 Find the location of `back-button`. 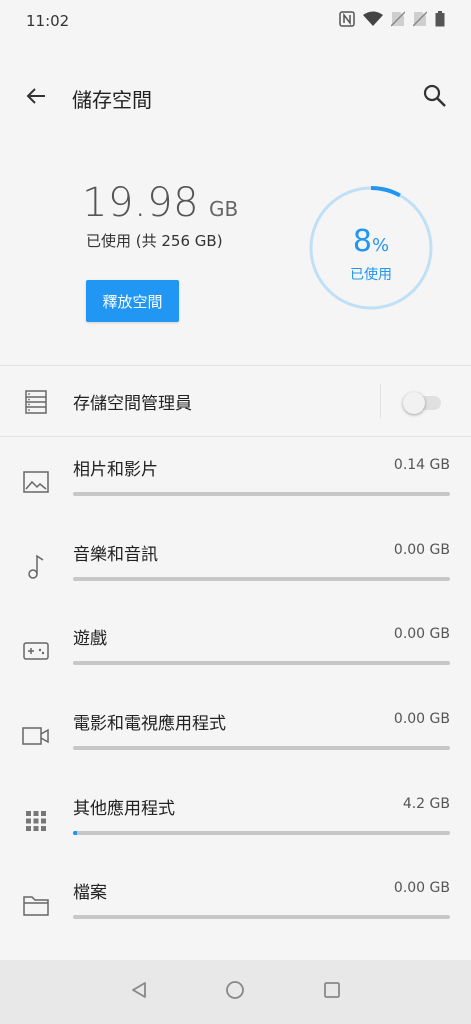

back-button is located at coordinates (36, 98).